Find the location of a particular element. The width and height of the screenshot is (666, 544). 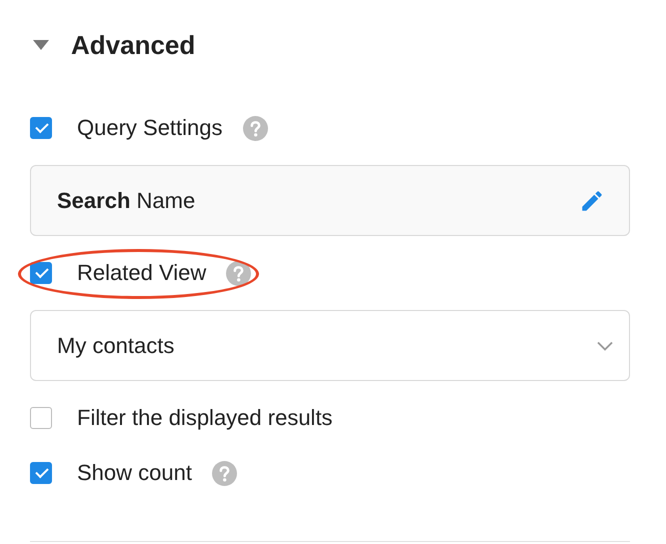

collapse-triangle-icon is located at coordinates (41, 45).